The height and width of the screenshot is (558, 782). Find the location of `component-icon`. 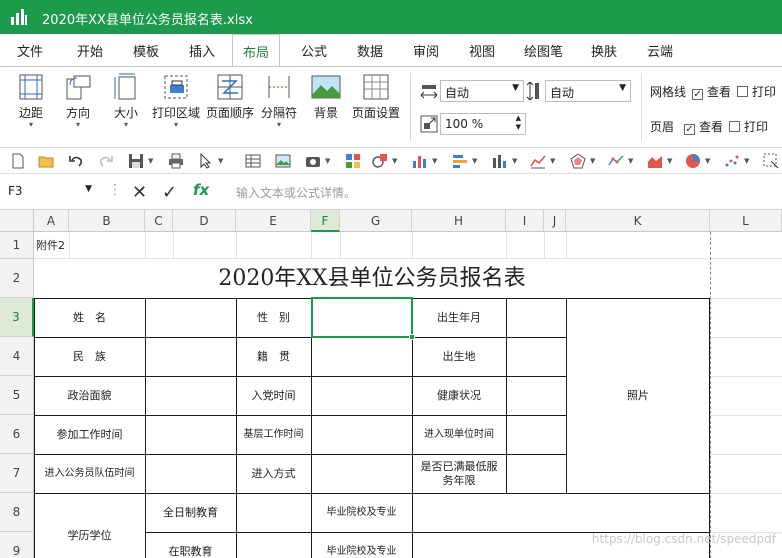

component-icon is located at coordinates (353, 161).